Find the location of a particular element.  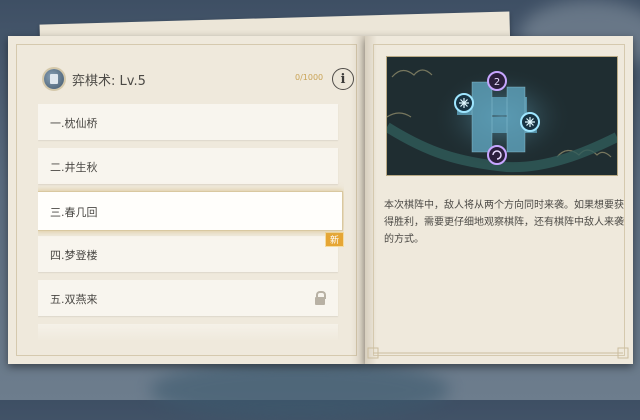

marker-number: 2 is located at coordinates (497, 82).